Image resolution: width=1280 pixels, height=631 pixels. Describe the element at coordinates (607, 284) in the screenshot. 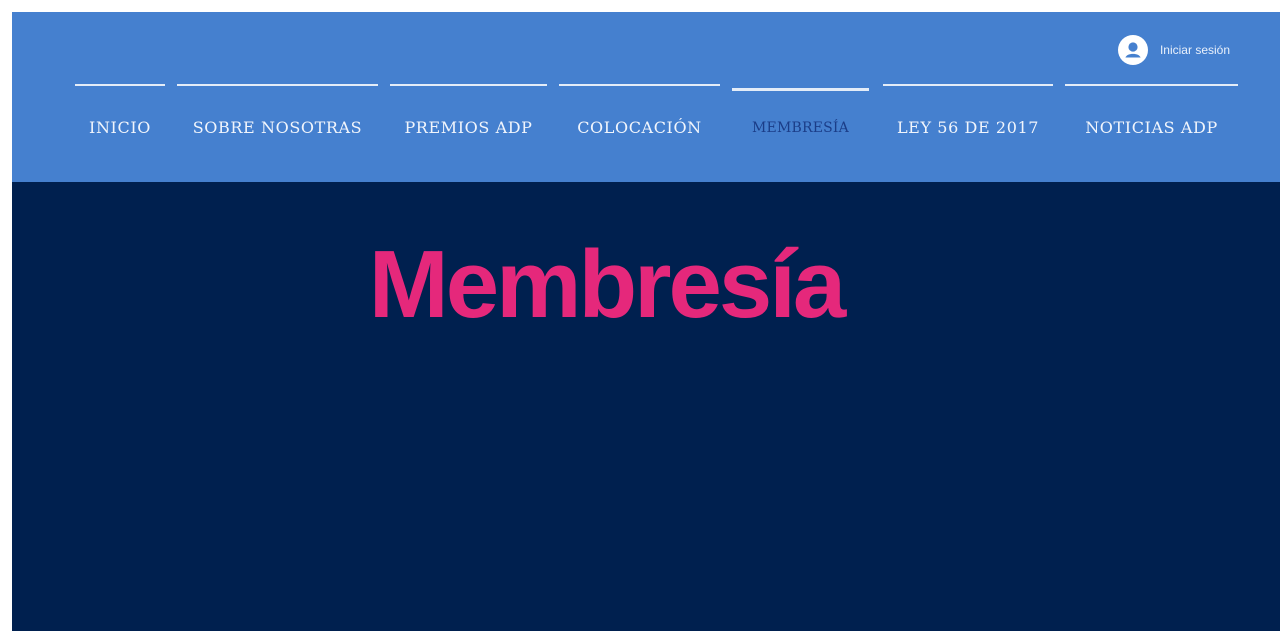

I see `page-title: Membresía` at that location.